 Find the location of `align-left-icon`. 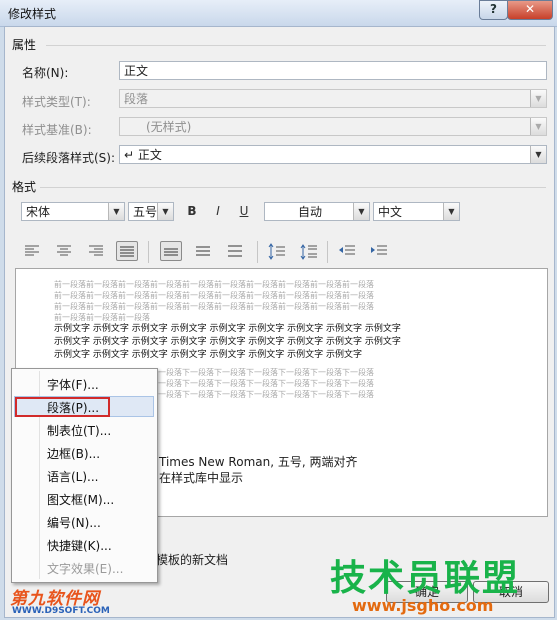

align-left-icon is located at coordinates (32, 251).